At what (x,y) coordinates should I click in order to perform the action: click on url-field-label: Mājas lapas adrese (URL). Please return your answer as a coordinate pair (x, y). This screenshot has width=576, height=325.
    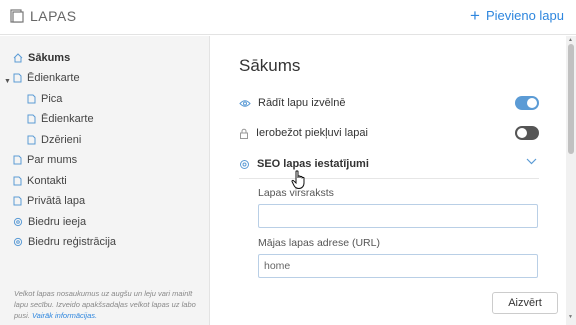
    Looking at the image, I should click on (319, 243).